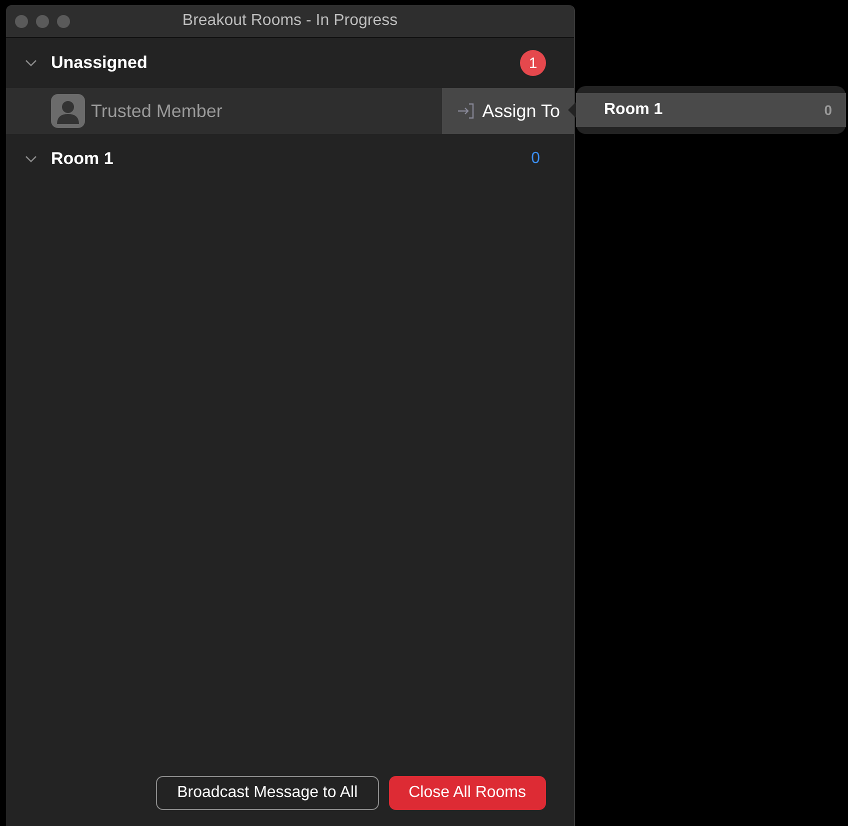 This screenshot has width=848, height=826. I want to click on assign-to-button: Assign To, so click(508, 111).